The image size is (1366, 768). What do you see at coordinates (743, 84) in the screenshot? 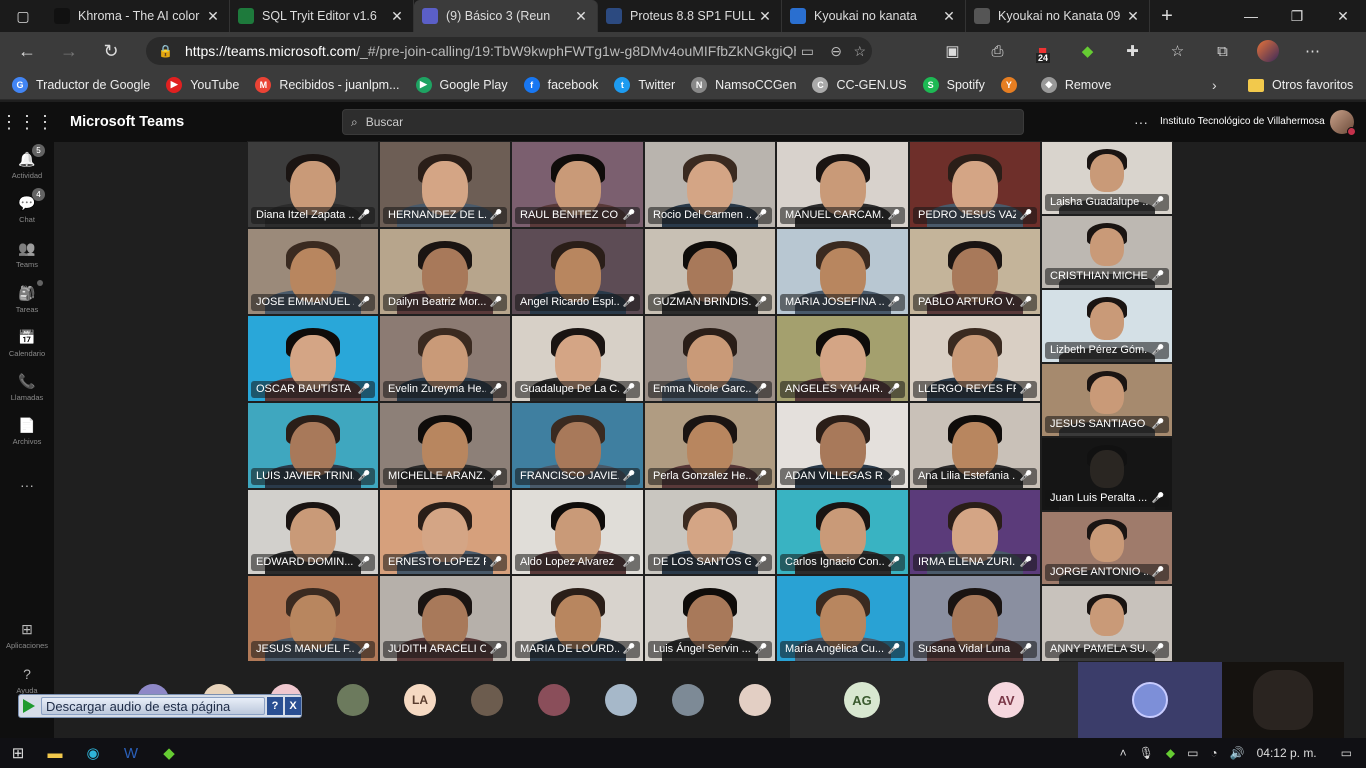
I see `bookmark-item: N NamsoCCGen` at bounding box center [743, 84].